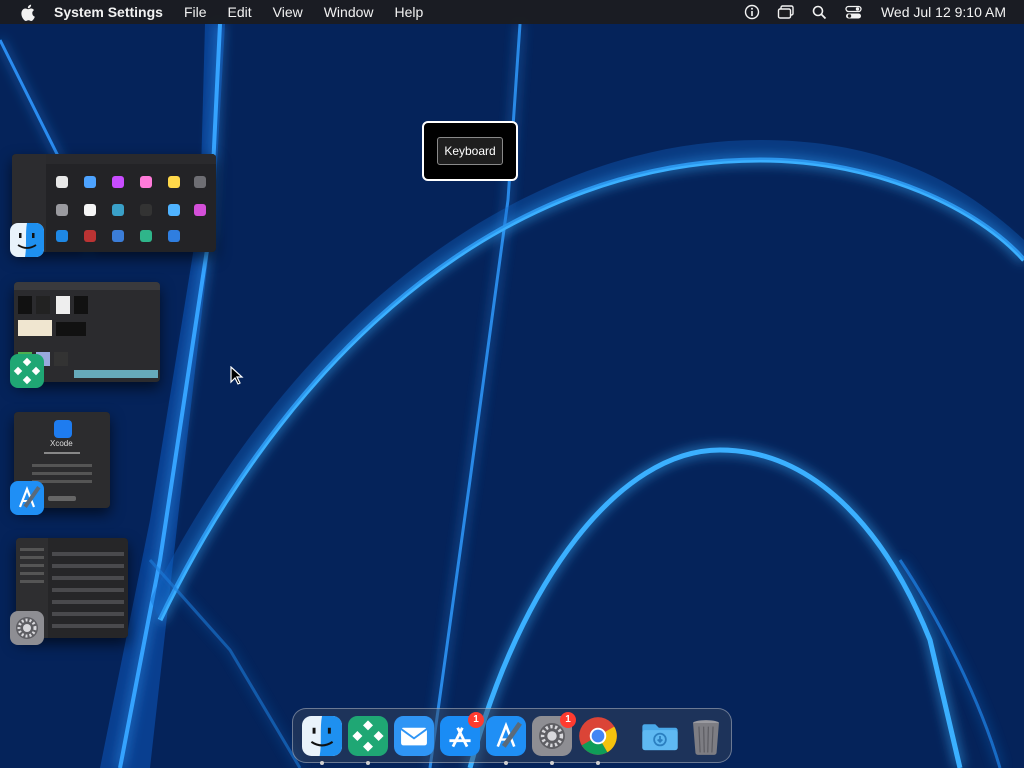 The width and height of the screenshot is (1024, 768). I want to click on dock-downloads, so click(660, 736).